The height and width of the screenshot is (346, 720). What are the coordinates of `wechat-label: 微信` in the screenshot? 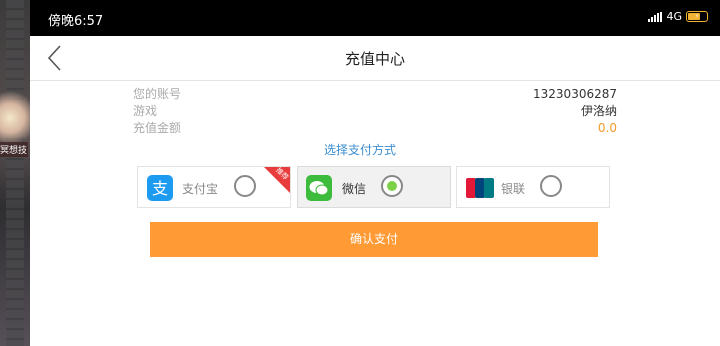 It's located at (354, 189).